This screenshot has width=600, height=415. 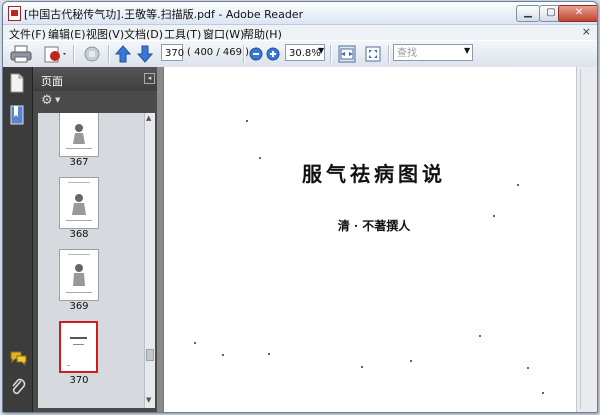 What do you see at coordinates (17, 115) in the screenshot?
I see `bookmarks-icon` at bounding box center [17, 115].